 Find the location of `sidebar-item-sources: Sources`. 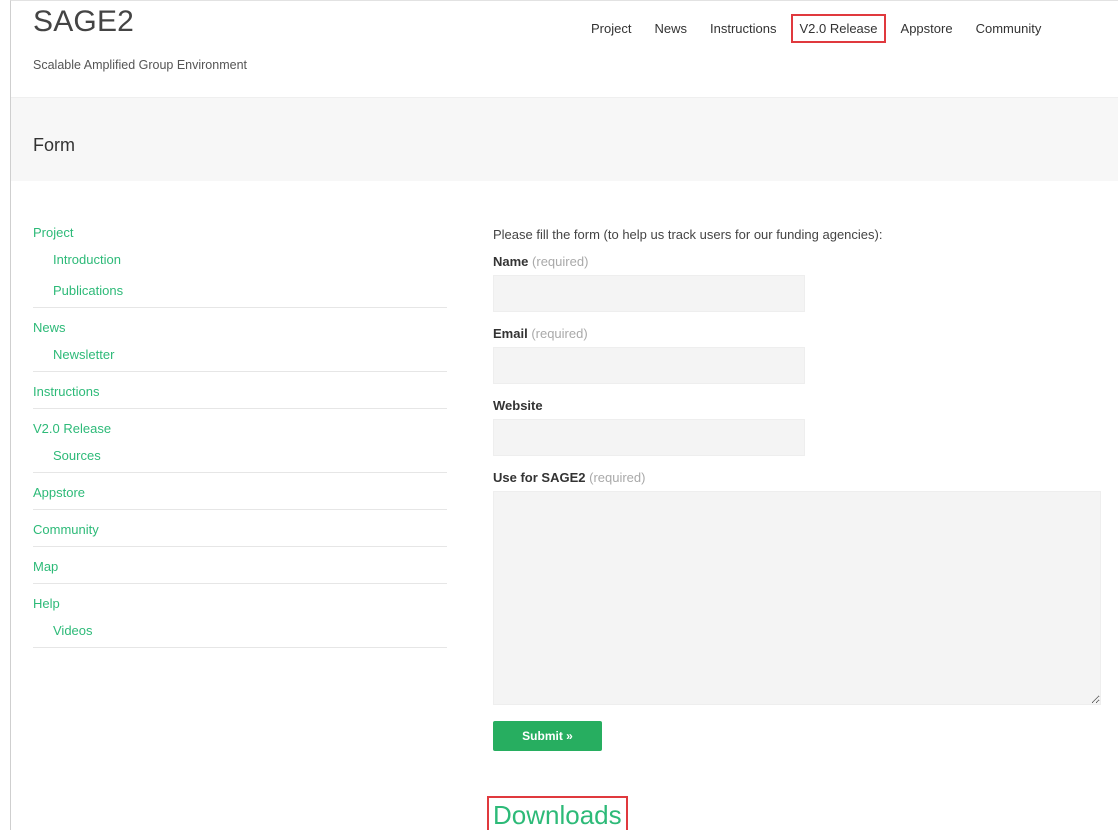

sidebar-item-sources: Sources is located at coordinates (240, 456).